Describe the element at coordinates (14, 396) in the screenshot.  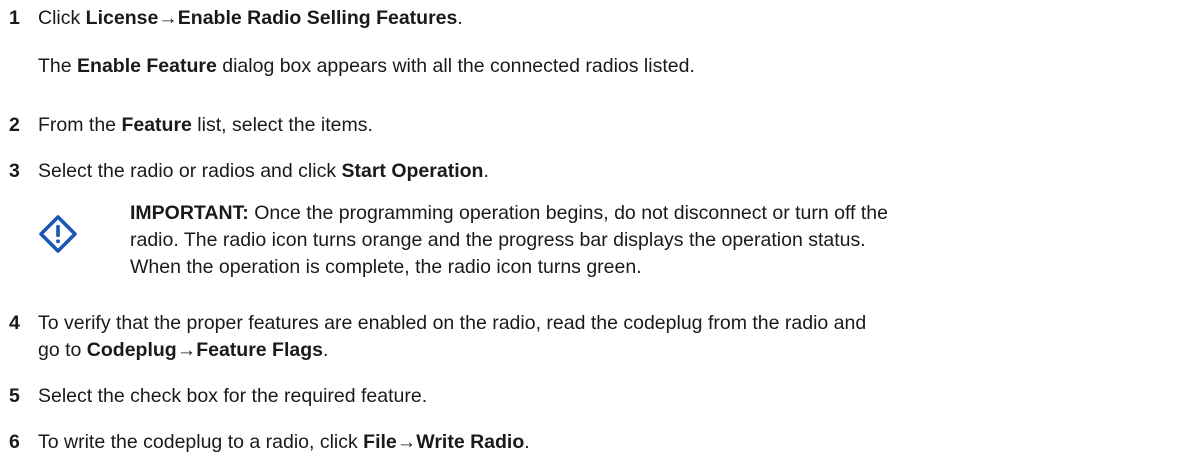
I see `step-number: 5` at that location.